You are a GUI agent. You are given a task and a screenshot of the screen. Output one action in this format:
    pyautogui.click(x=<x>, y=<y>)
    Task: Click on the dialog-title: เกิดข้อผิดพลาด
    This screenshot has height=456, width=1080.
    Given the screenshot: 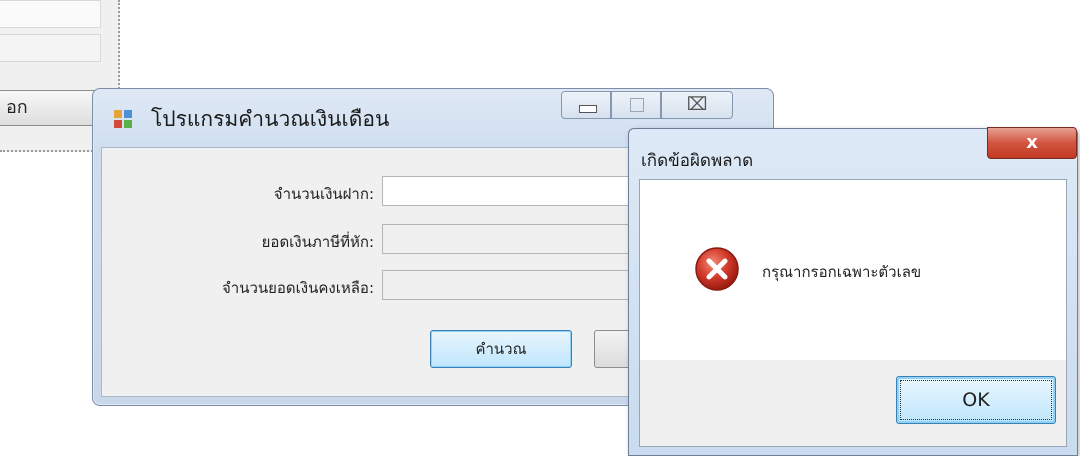 What is the action you would take?
    pyautogui.click(x=697, y=161)
    